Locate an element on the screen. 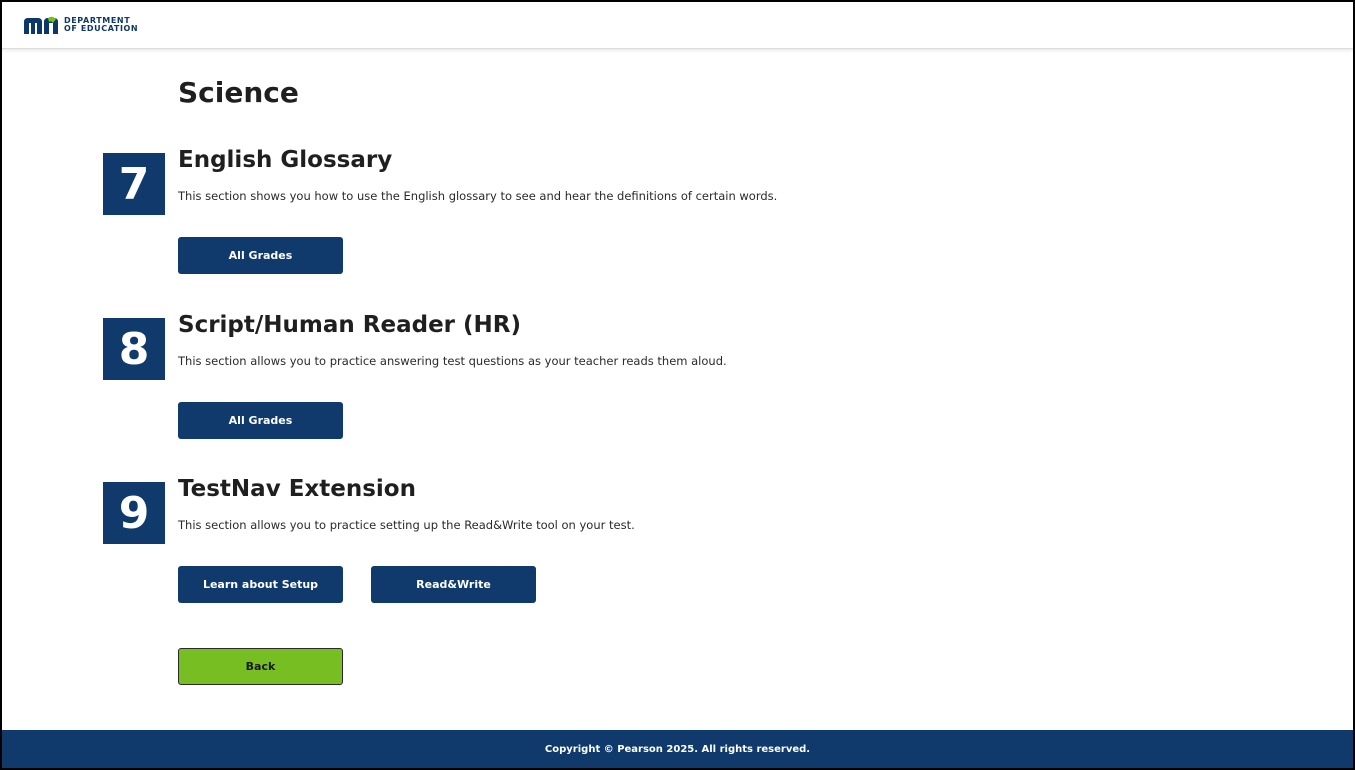 The height and width of the screenshot is (770, 1355). logo-wordmark: DEPARTMENT OF EDUCATION is located at coordinates (101, 25).